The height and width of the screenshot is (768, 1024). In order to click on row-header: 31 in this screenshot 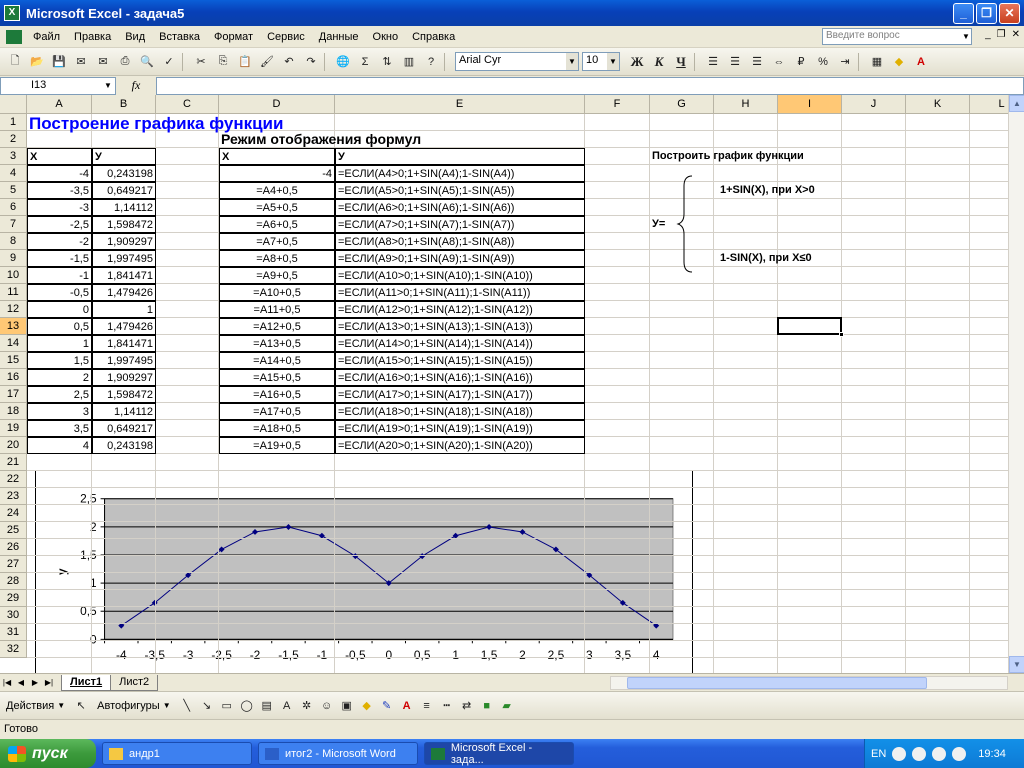, I will do `click(13, 632)`.